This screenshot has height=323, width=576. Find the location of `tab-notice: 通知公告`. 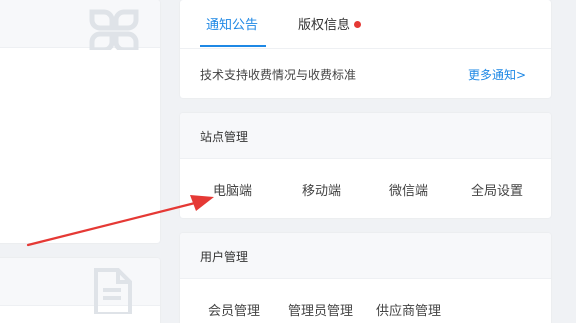

tab-notice: 通知公告 is located at coordinates (232, 26).